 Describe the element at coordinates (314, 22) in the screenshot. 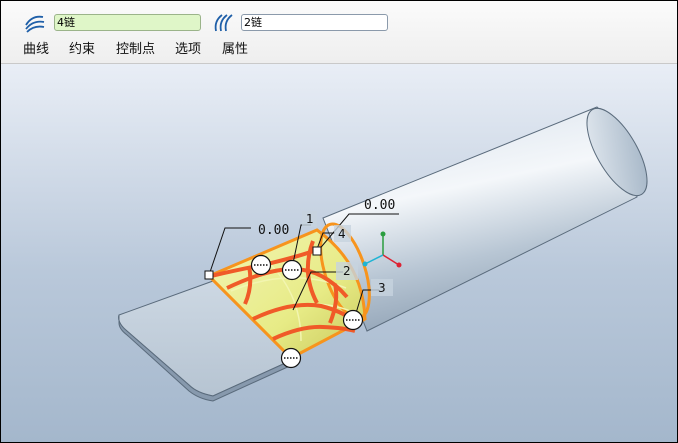

I see `second-chain-field: 2链` at that location.